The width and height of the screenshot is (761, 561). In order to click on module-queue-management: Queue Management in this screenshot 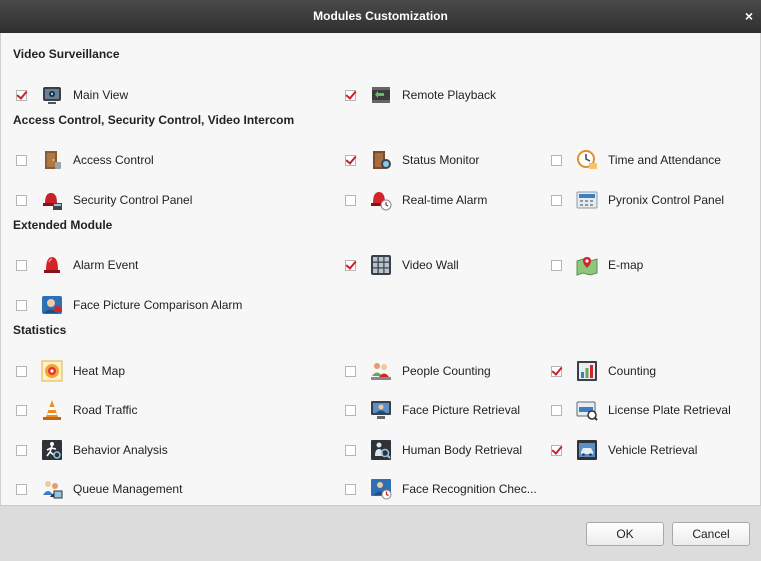, I will do `click(97, 489)`.